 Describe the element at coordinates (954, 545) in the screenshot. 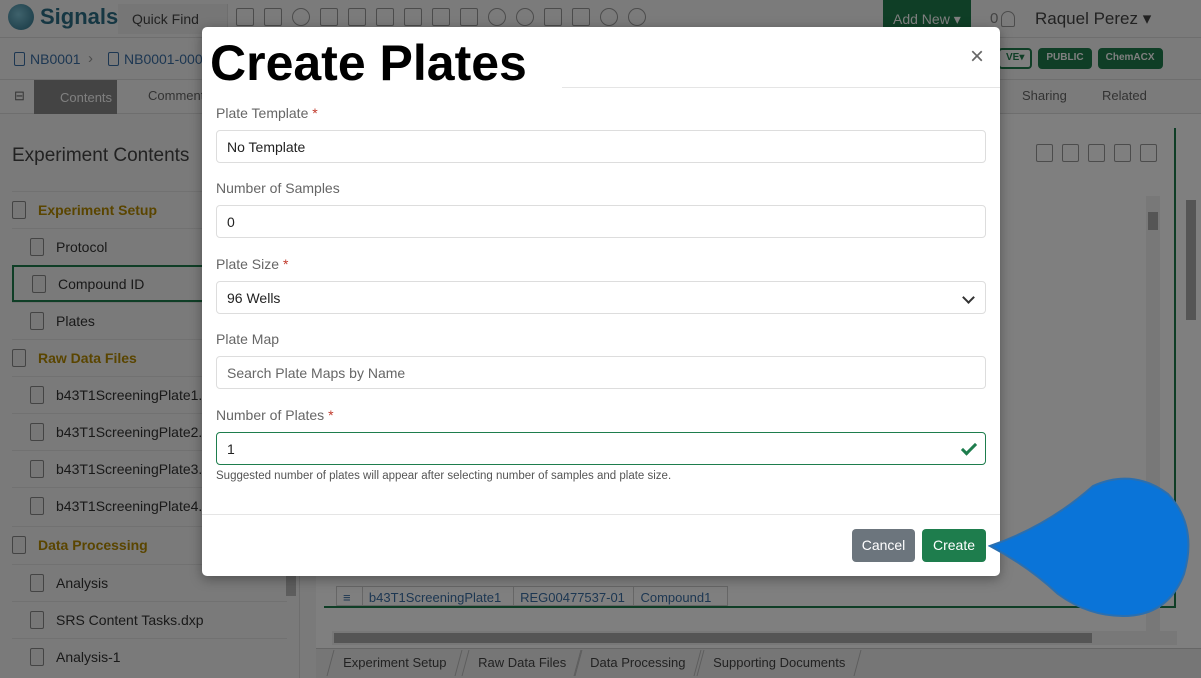

I see `create-button: Create` at that location.